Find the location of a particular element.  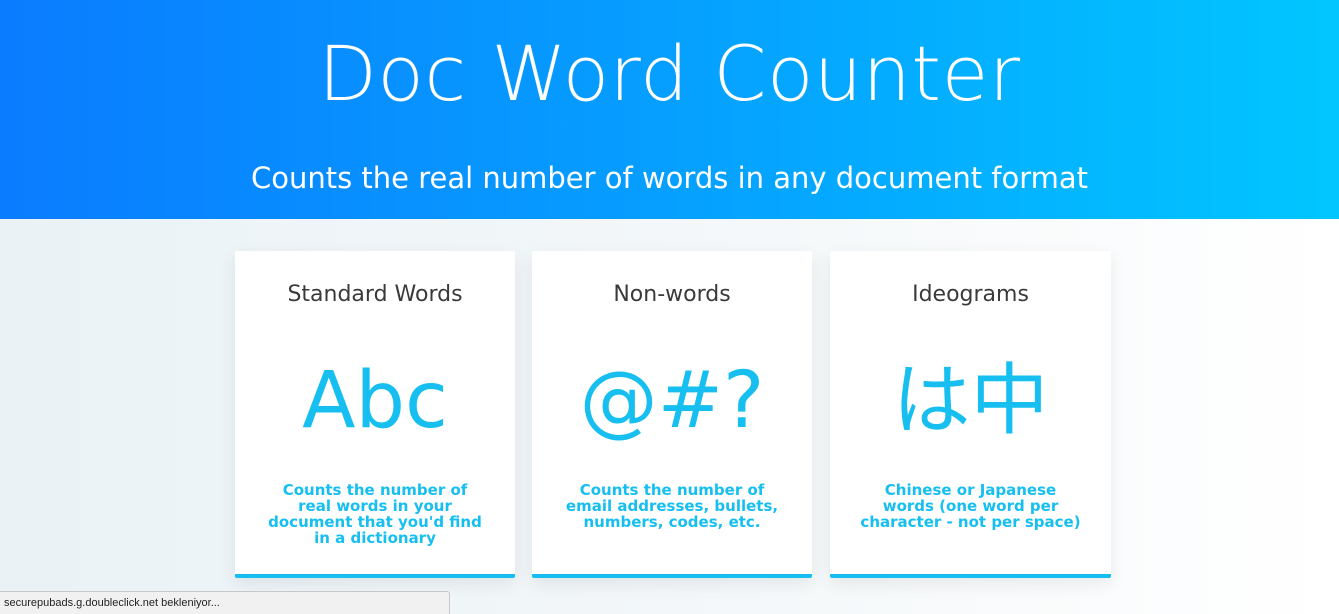

card-title: Standard Words is located at coordinates (375, 294).